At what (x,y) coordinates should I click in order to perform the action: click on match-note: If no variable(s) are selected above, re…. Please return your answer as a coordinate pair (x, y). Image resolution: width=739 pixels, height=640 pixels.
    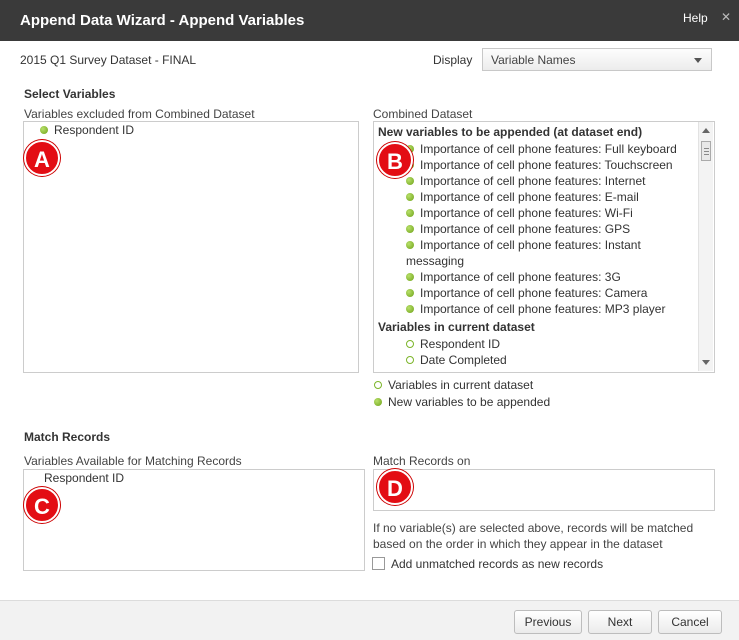
    Looking at the image, I should click on (533, 536).